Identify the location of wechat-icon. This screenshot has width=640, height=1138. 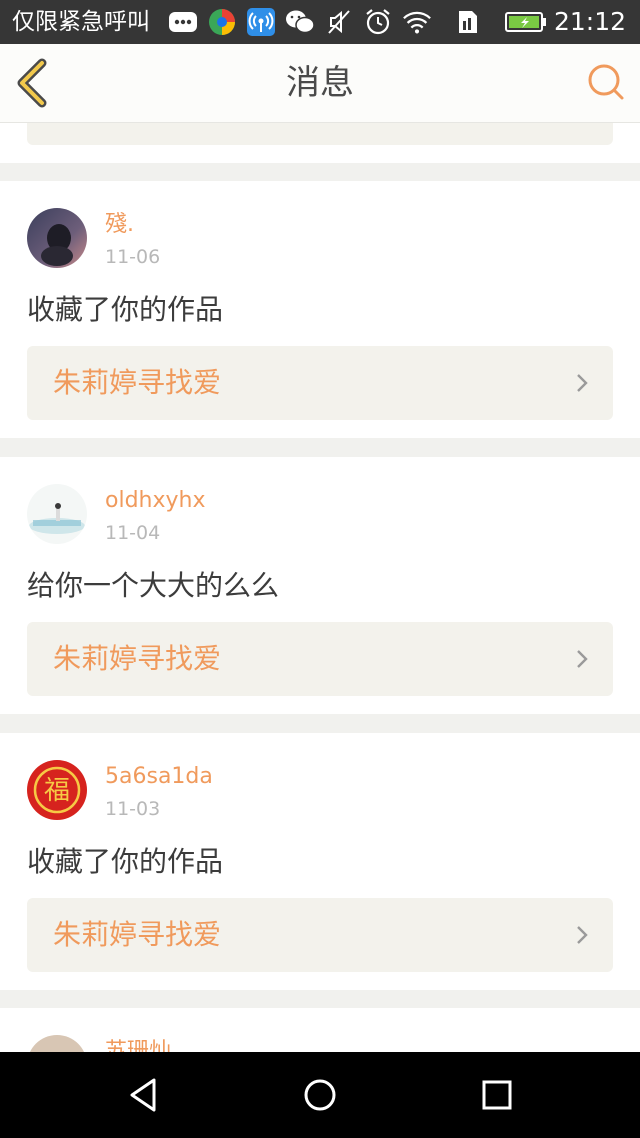
(300, 22).